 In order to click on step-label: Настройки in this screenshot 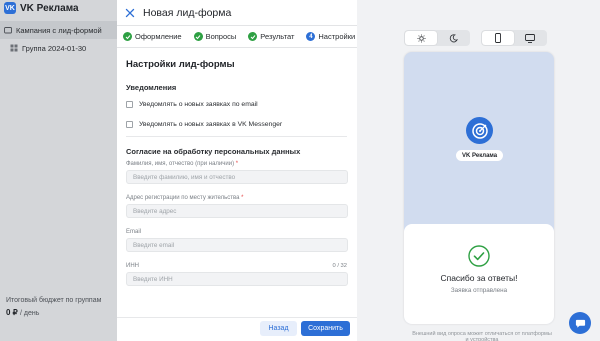, I will do `click(337, 36)`.